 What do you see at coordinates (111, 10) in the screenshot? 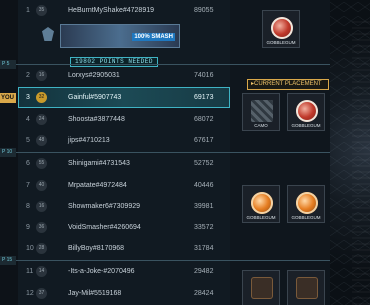
I see `player-name: HeBurntMyShake#4728919` at bounding box center [111, 10].